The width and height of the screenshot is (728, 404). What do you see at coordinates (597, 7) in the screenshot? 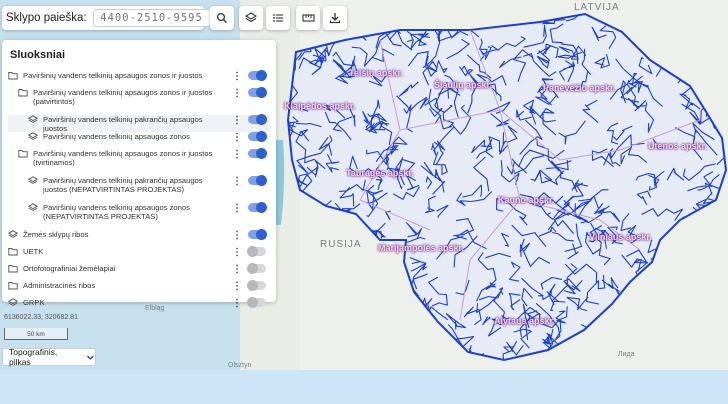
I see `country-label-latvija: LATVIJA` at bounding box center [597, 7].